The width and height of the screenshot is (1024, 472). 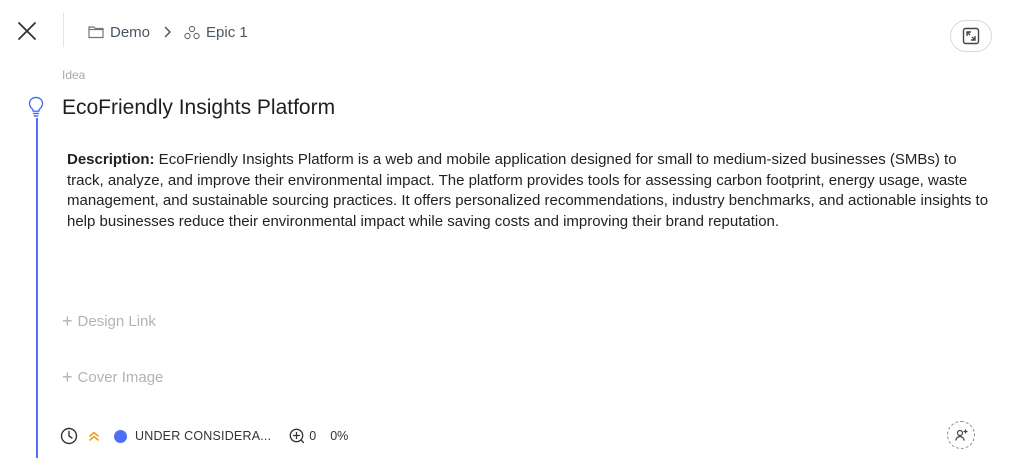 I want to click on chevron-right-icon, so click(x=167, y=32).